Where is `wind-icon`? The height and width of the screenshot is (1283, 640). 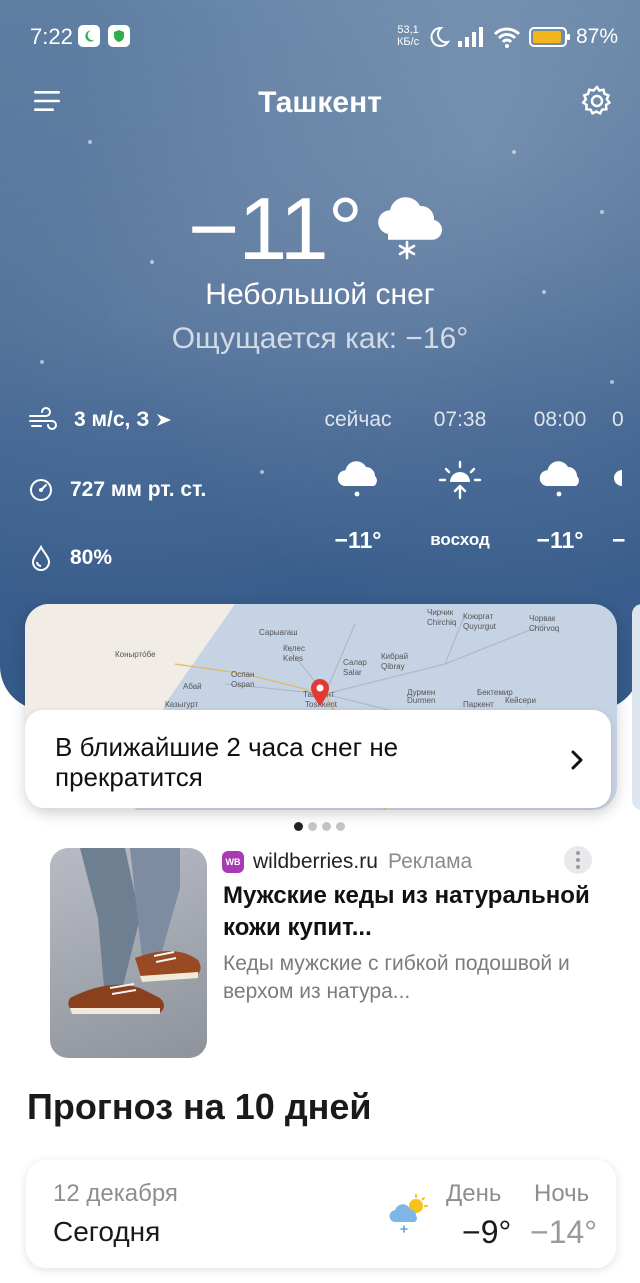
wind-icon is located at coordinates (43, 418).